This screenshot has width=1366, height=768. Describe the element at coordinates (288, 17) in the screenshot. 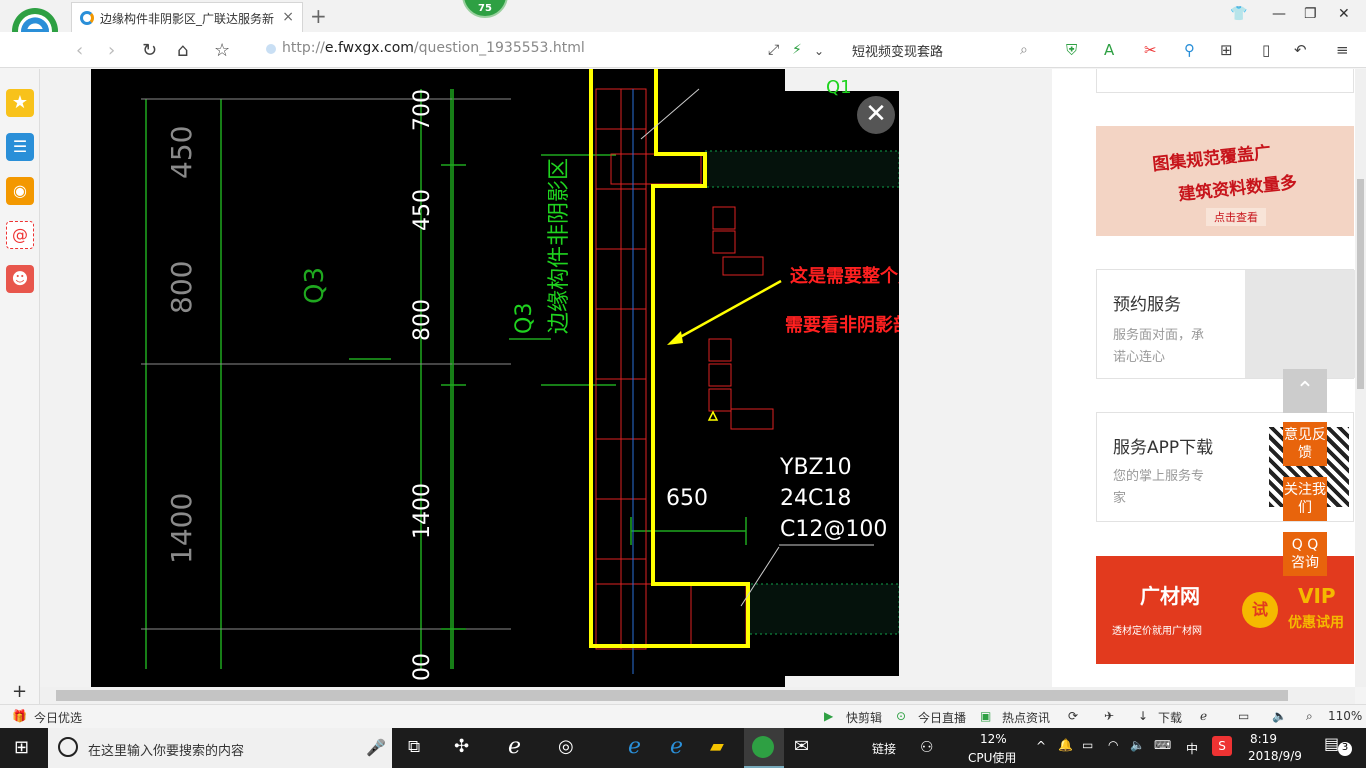

I see `tab-close-button: ×` at that location.